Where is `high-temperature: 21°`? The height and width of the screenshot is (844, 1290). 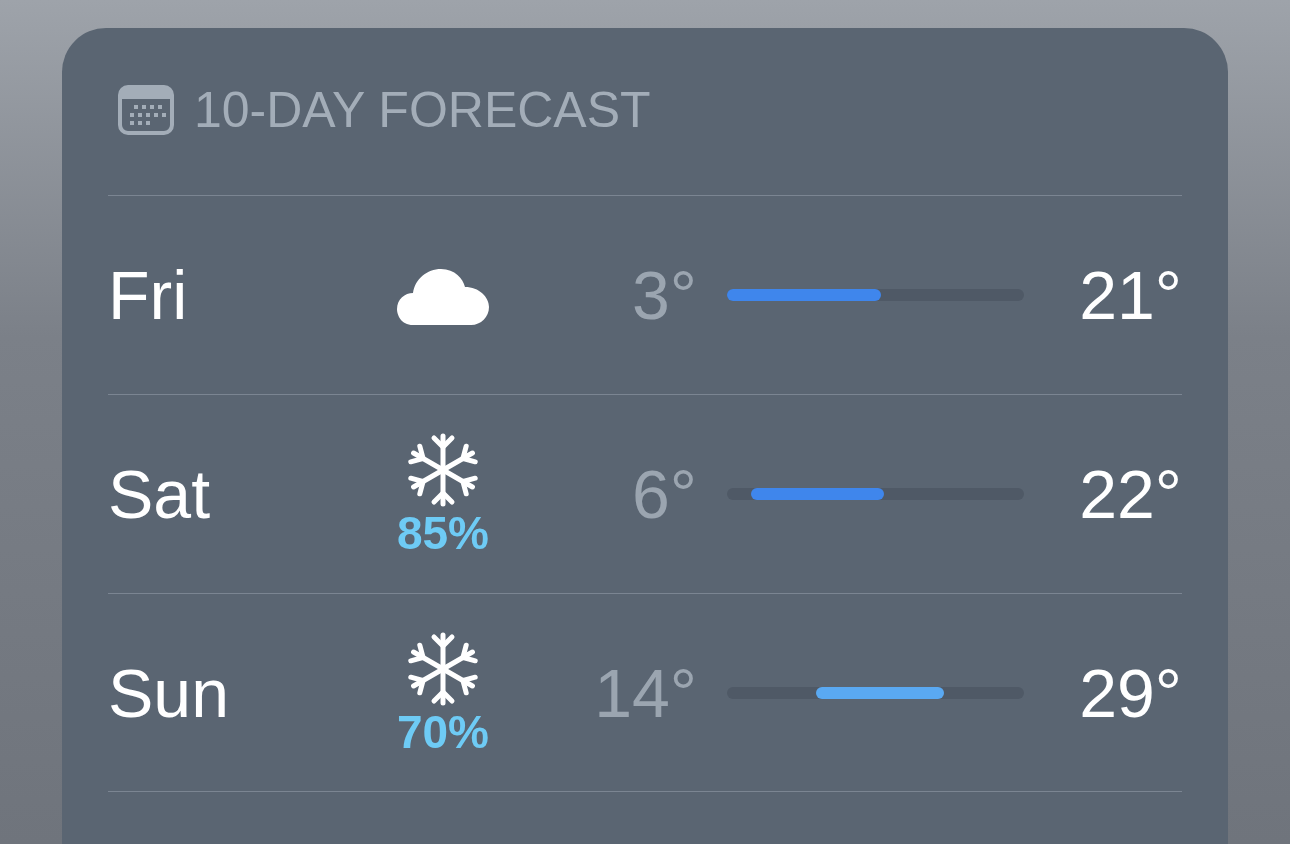 high-temperature: 21° is located at coordinates (1130, 295).